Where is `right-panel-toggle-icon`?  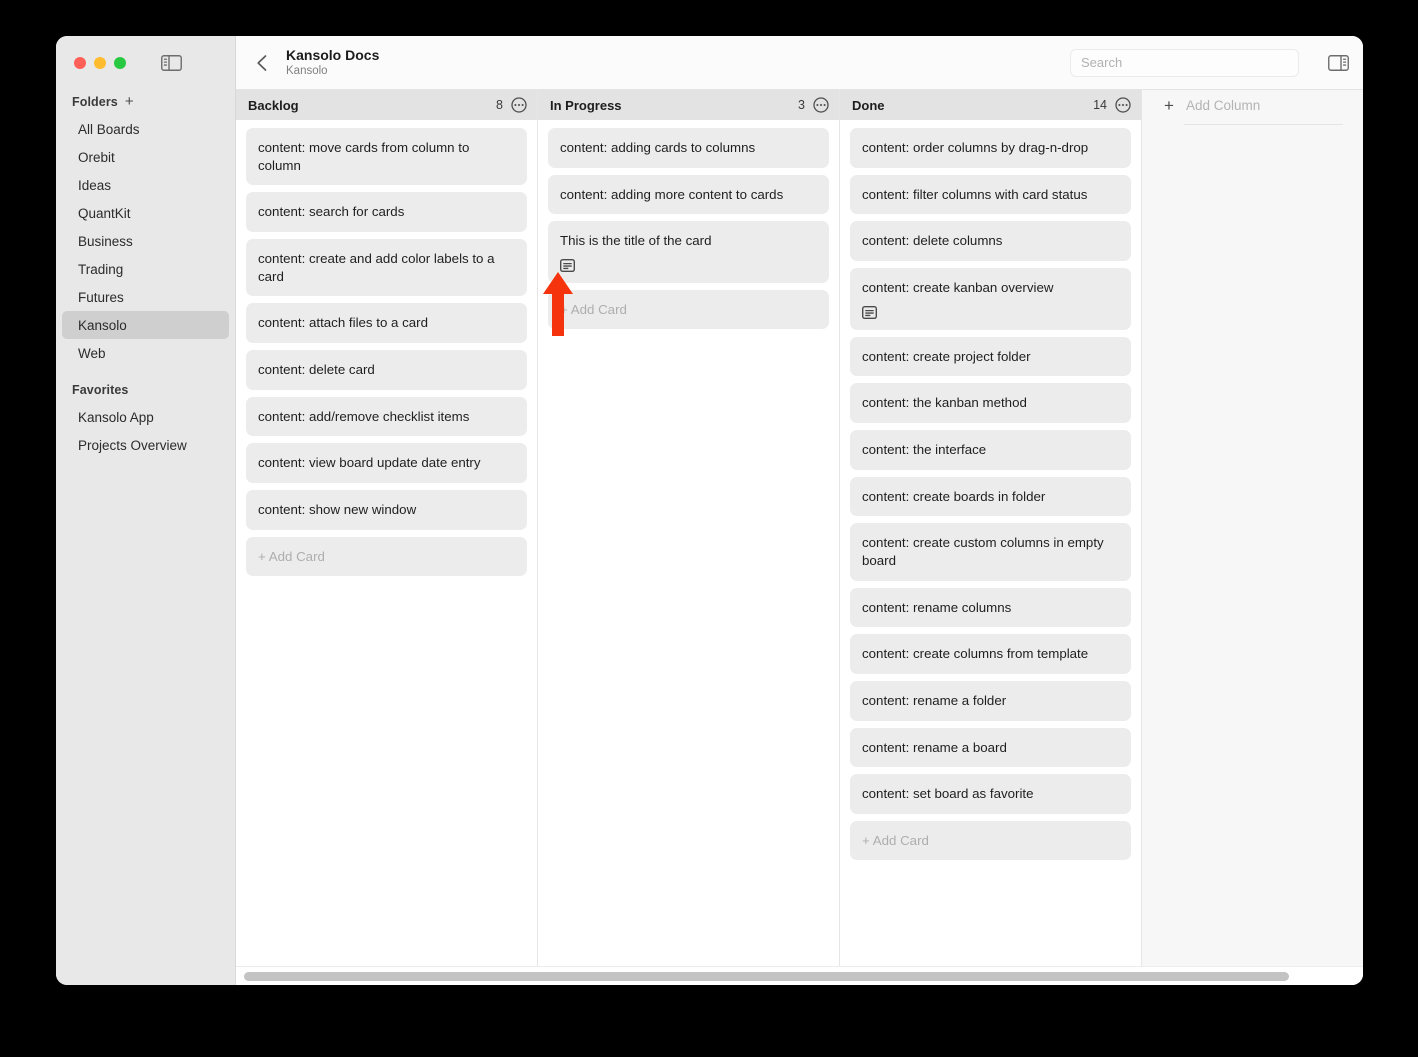 right-panel-toggle-icon is located at coordinates (1338, 62).